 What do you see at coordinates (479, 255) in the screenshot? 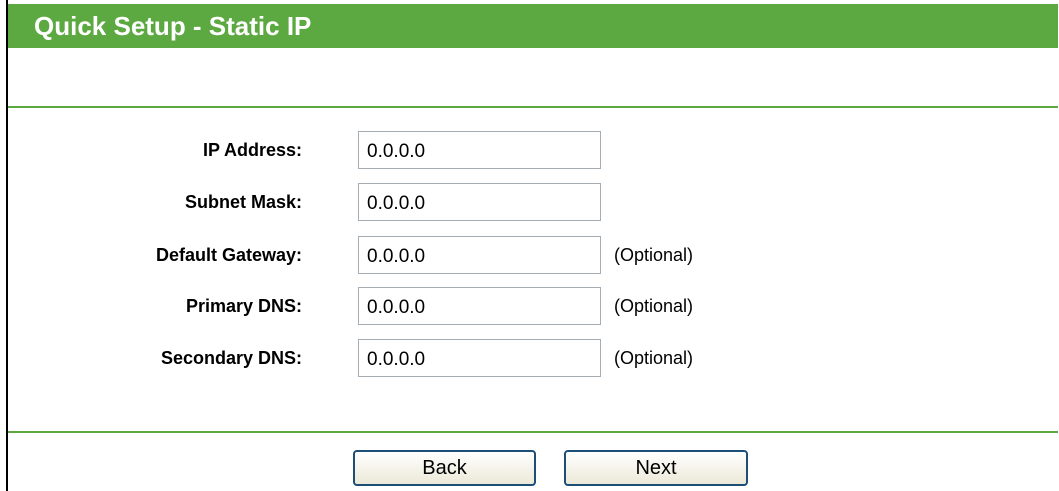
I see `default-gateway-input` at bounding box center [479, 255].